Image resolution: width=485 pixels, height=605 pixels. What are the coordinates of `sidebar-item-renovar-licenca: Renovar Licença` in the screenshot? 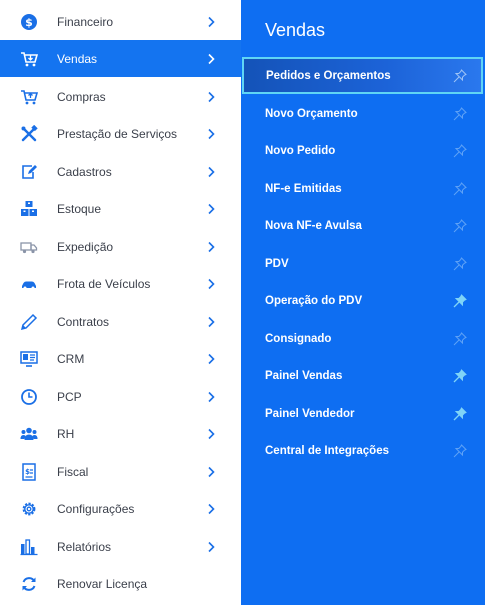 It's located at (120, 583).